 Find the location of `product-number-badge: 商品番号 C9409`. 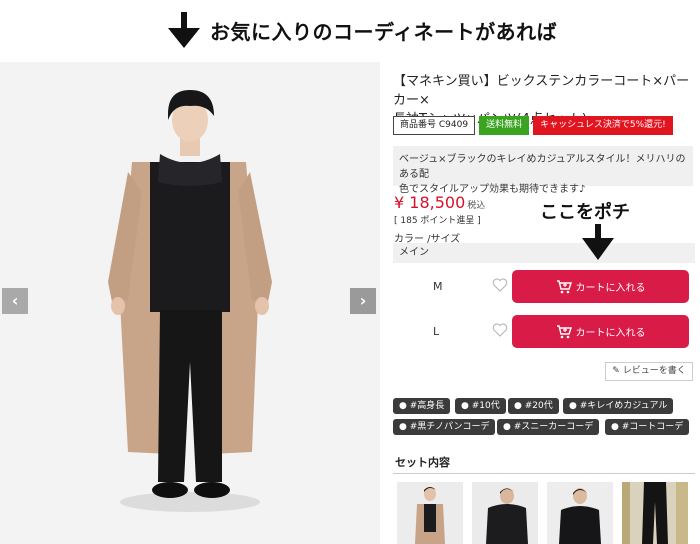

product-number-badge: 商品番号 C9409 is located at coordinates (434, 125).